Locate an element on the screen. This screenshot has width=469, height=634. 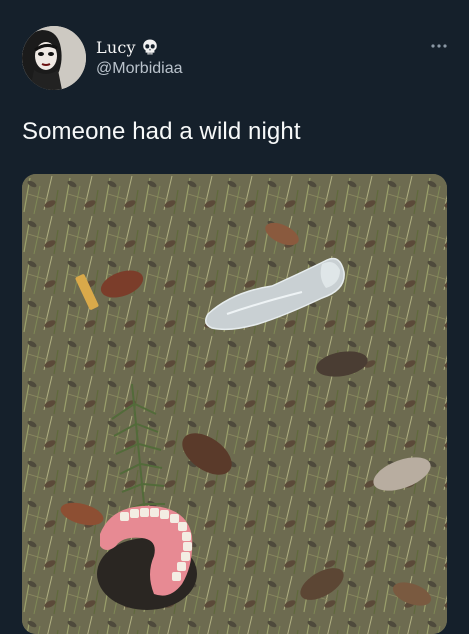
more-horizontal-icon is located at coordinates (439, 43).